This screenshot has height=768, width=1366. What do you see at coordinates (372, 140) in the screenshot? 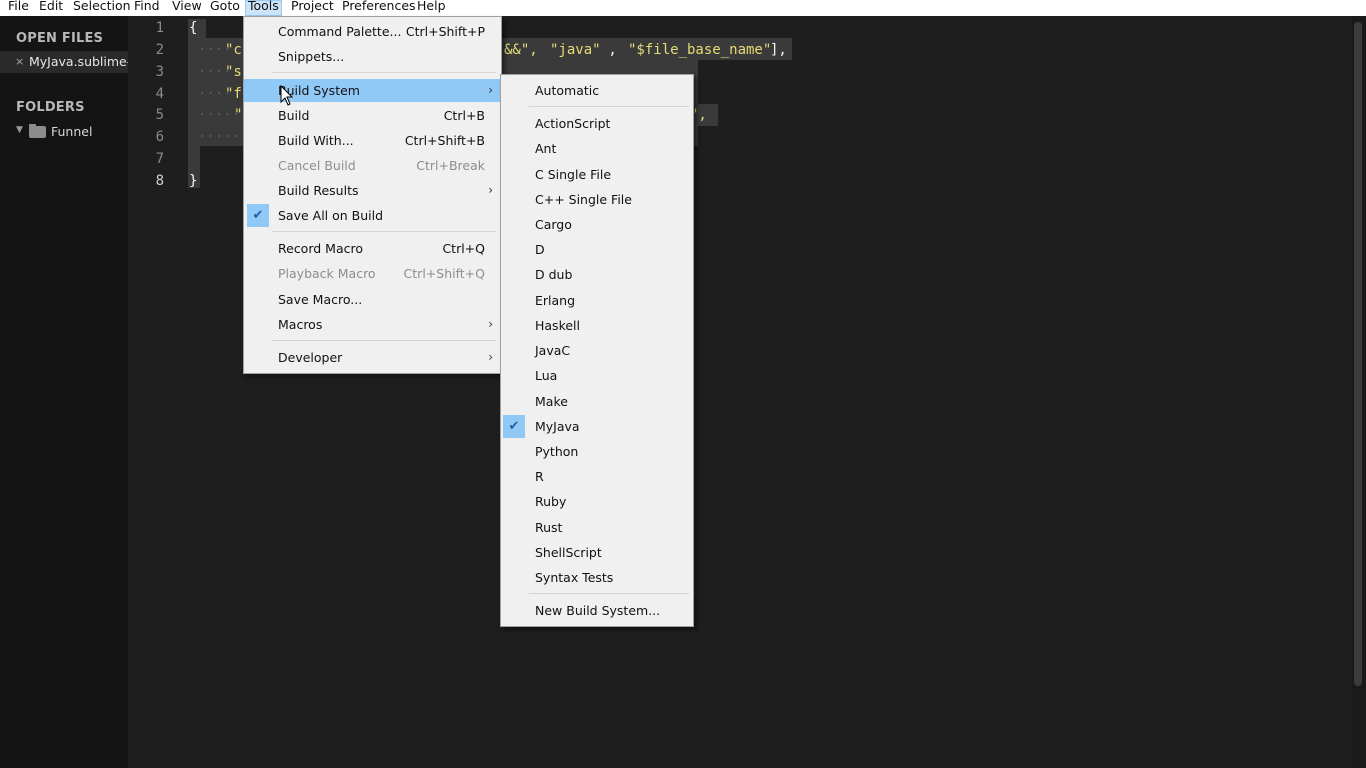
I see `menu-item-build-with: Build With... Ctrl+Shift+B` at bounding box center [372, 140].